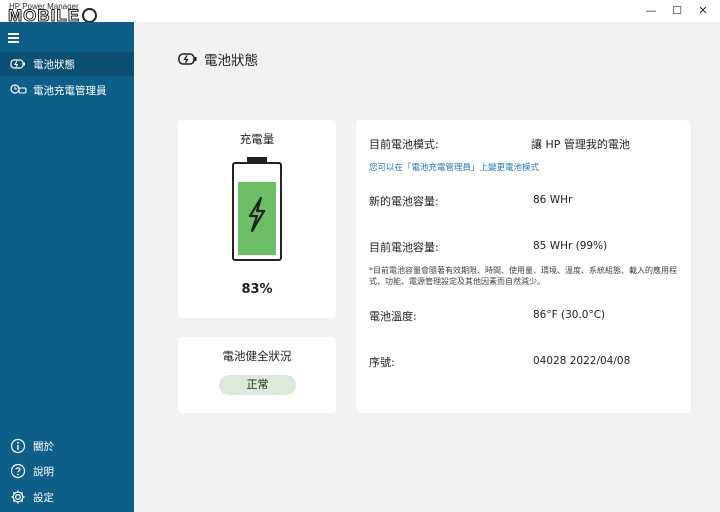  What do you see at coordinates (582, 361) in the screenshot?
I see `serial-value: 04028 2022/04/08` at bounding box center [582, 361].